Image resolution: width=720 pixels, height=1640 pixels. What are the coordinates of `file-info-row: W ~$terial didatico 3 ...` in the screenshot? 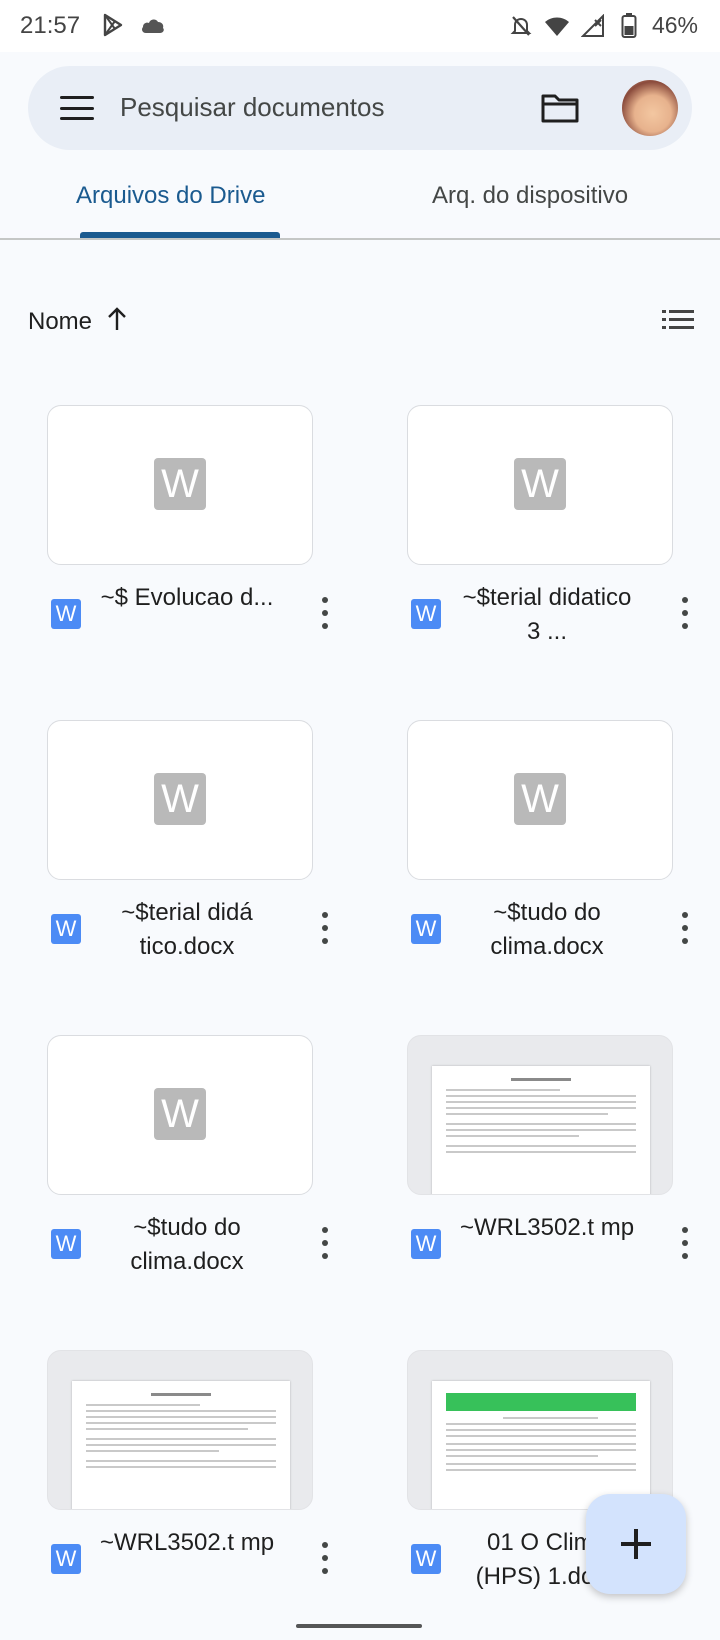 It's located at (544, 615).